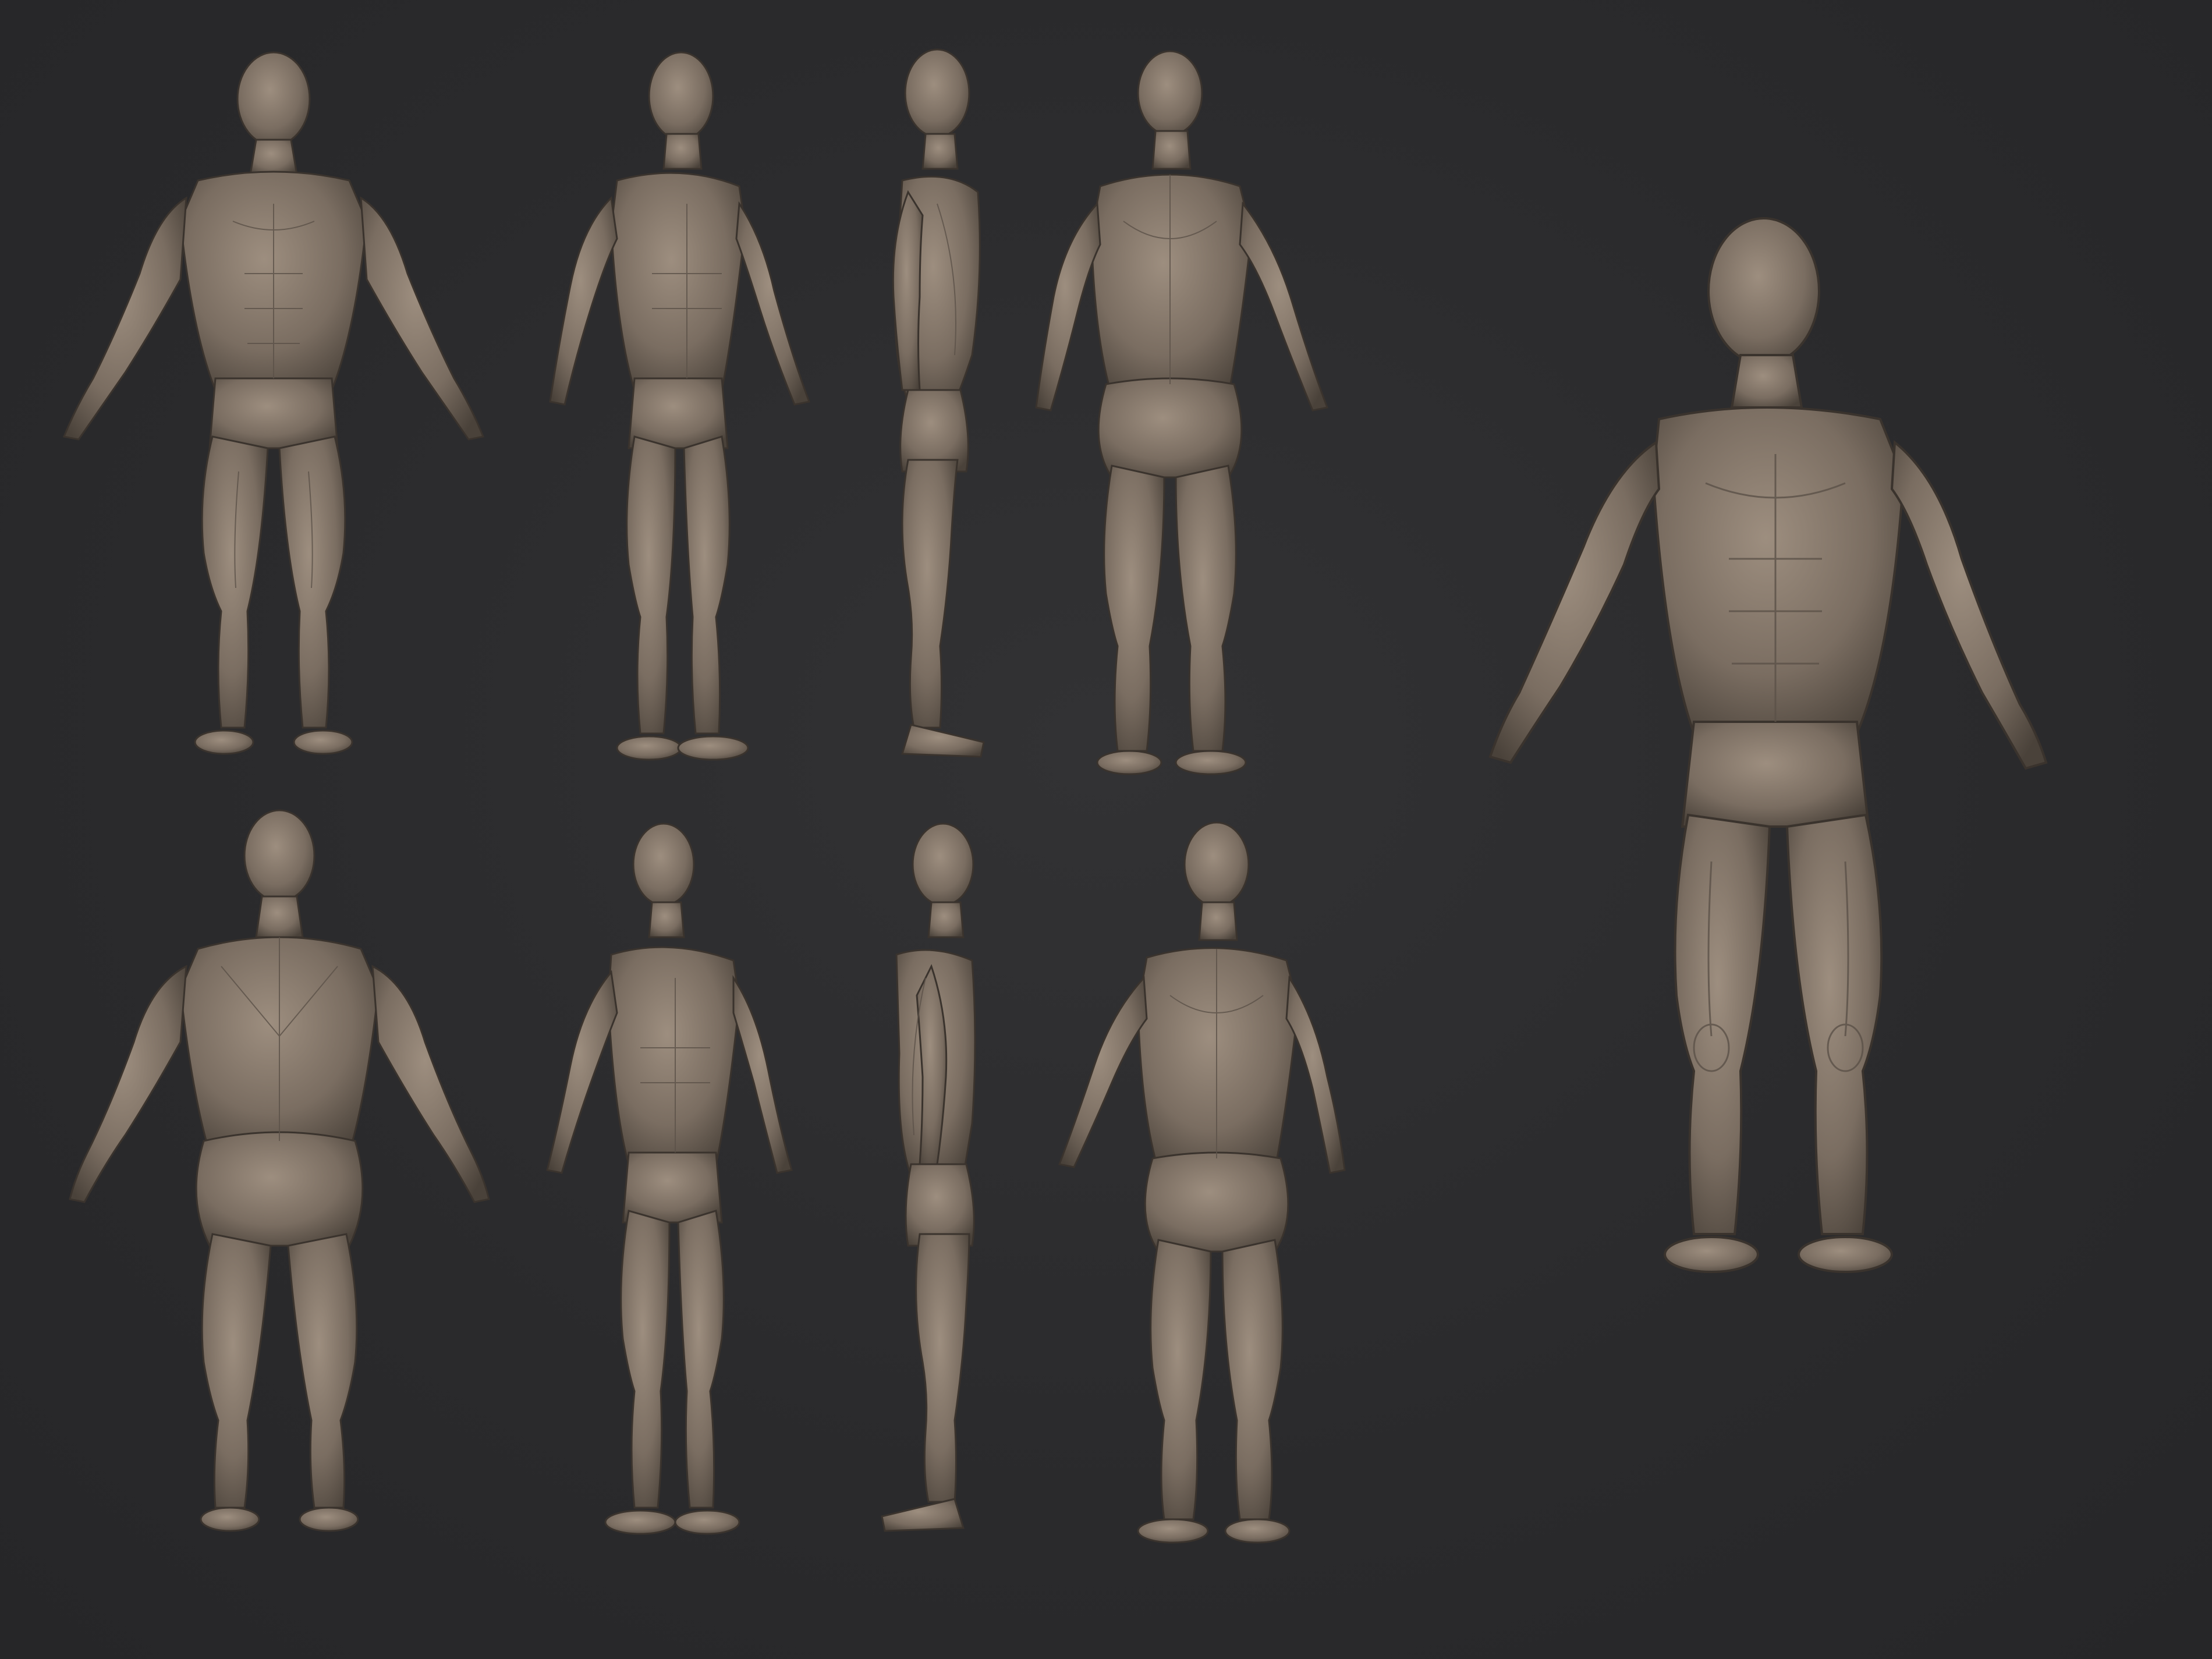 This screenshot has width=2212, height=1659. What do you see at coordinates (283, 1165) in the screenshot?
I see `ecorche-back-view` at bounding box center [283, 1165].